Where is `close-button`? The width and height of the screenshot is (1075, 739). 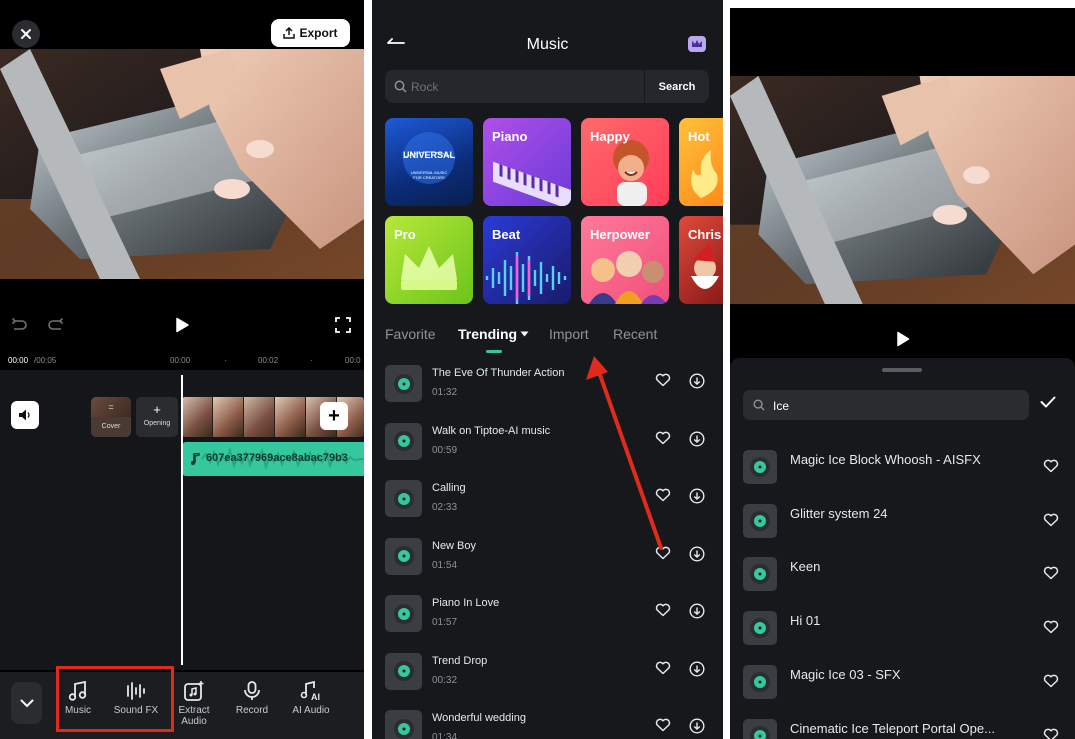
close-button is located at coordinates (26, 34).